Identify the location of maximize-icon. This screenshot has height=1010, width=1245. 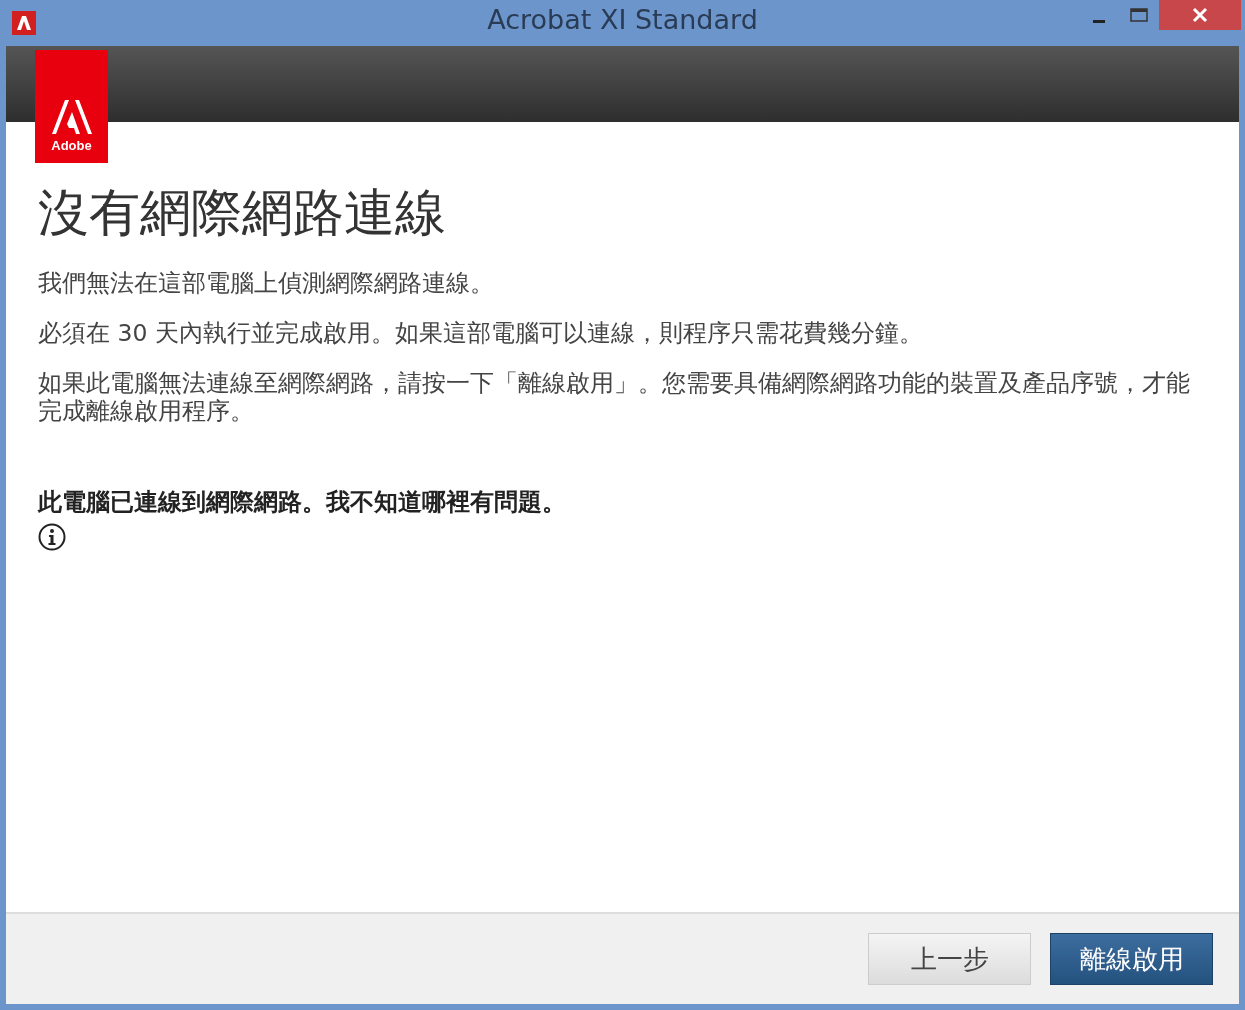
(1139, 15).